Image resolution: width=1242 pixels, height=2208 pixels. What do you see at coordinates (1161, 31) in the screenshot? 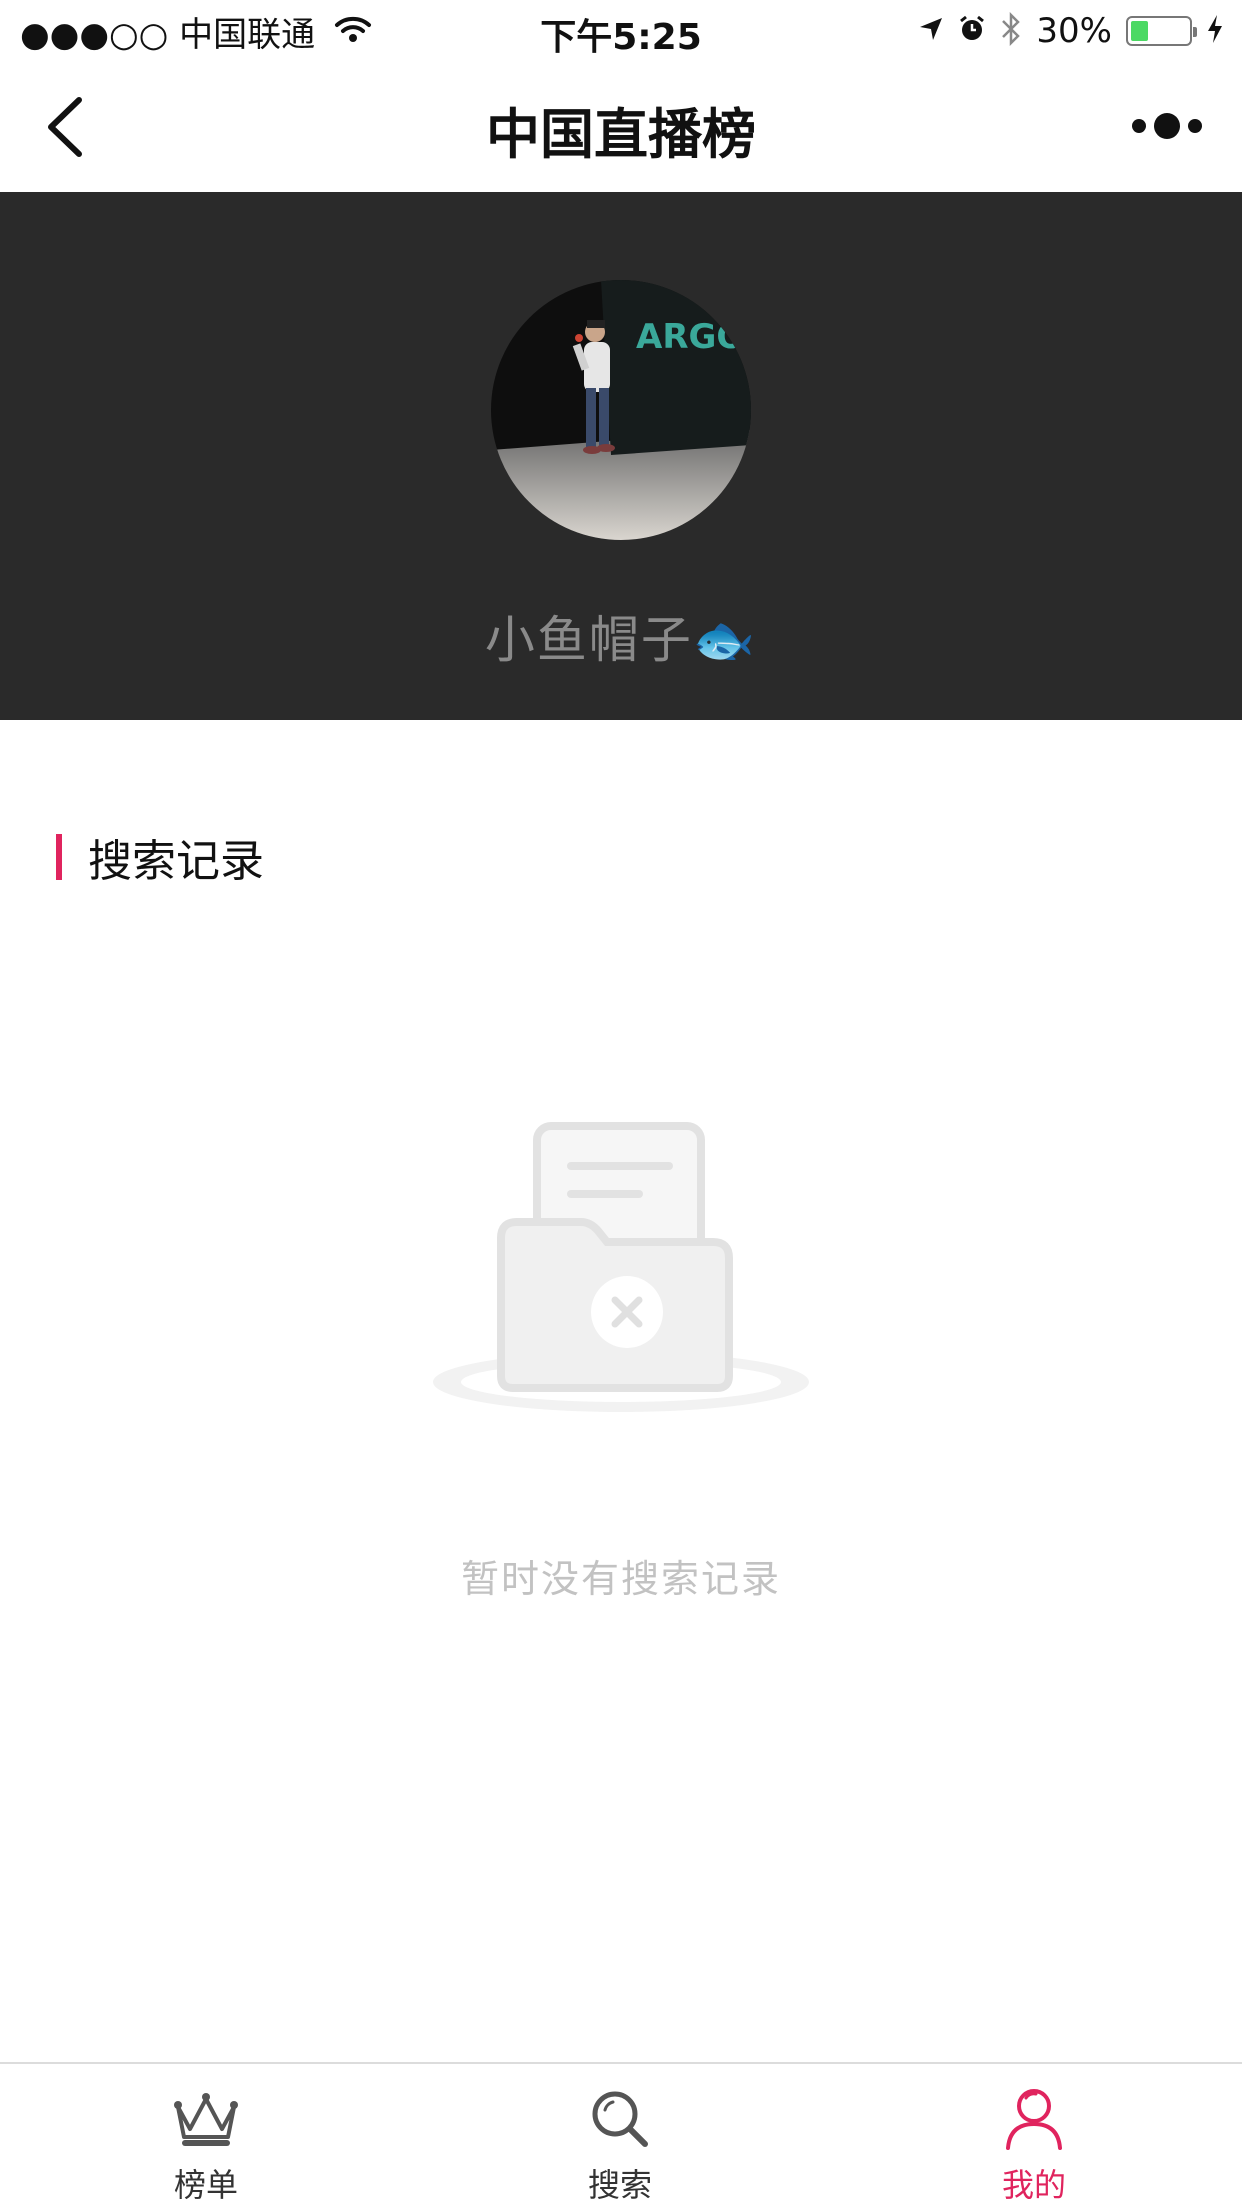
I see `battery-icon` at bounding box center [1161, 31].